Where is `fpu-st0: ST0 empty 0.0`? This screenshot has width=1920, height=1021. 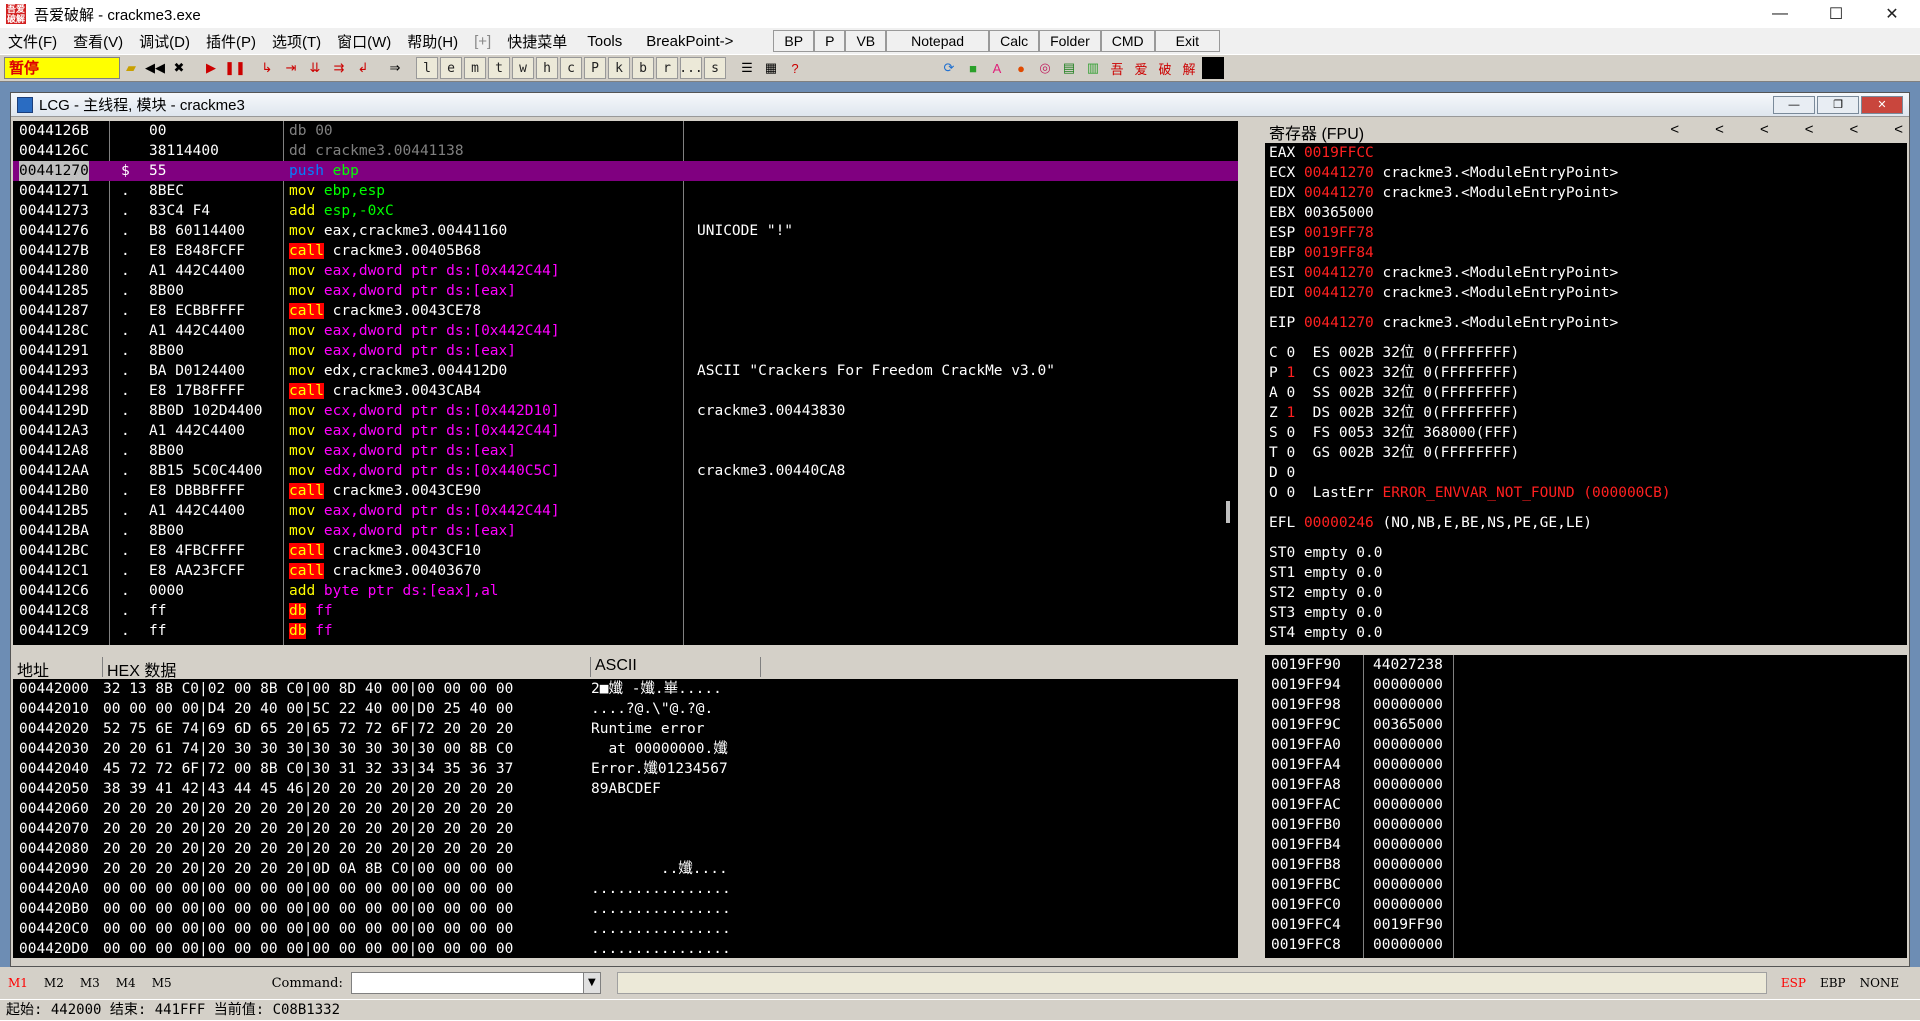
fpu-st0: ST0 empty 0.0 is located at coordinates (1586, 553).